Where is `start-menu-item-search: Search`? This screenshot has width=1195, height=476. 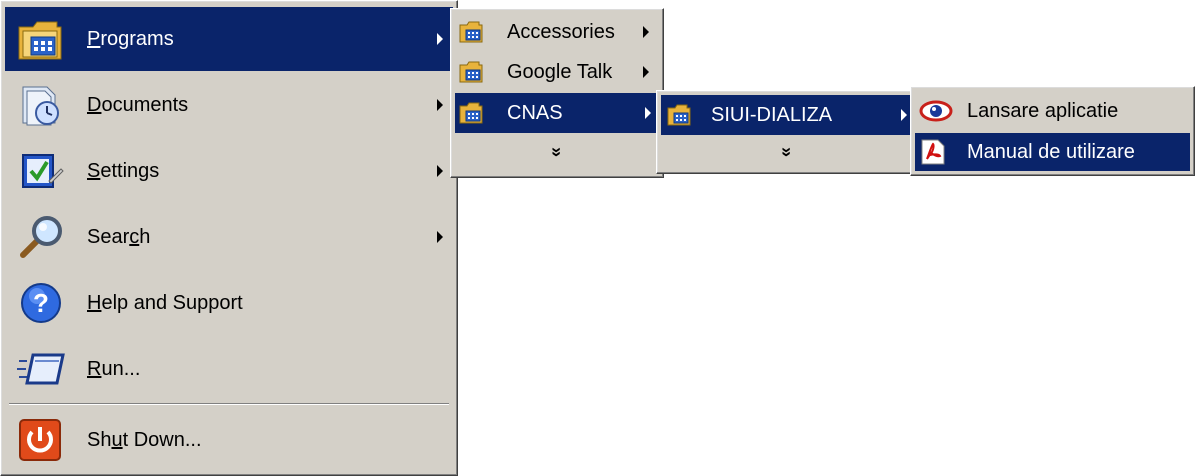 start-menu-item-search: Search is located at coordinates (229, 237).